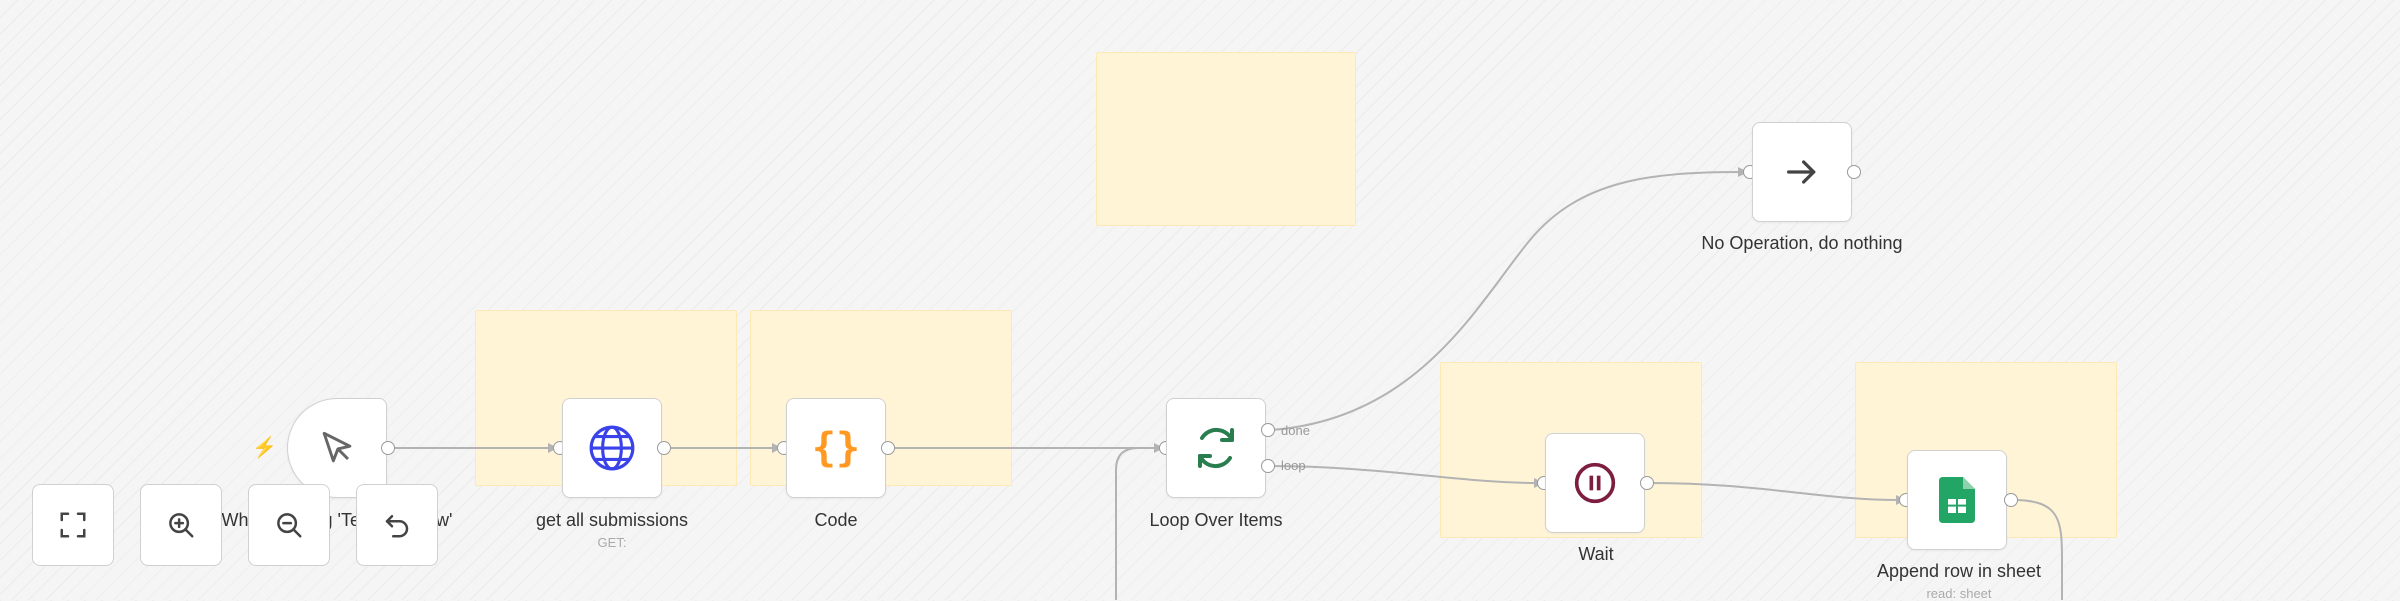  I want to click on output-port-loop, so click(1268, 466).